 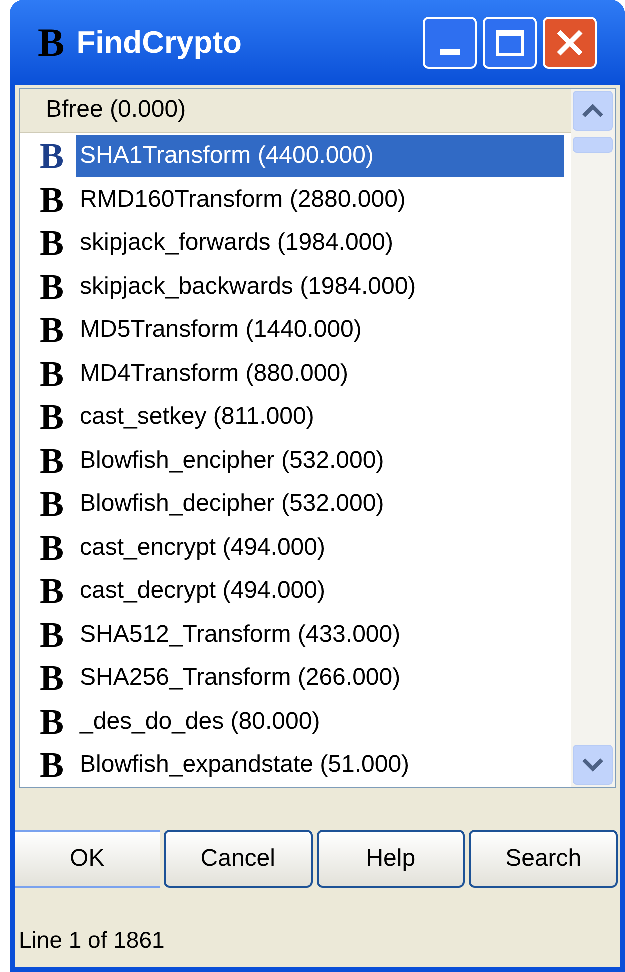 I want to click on list-item: B _des_do_des (80.000), so click(x=295, y=722).